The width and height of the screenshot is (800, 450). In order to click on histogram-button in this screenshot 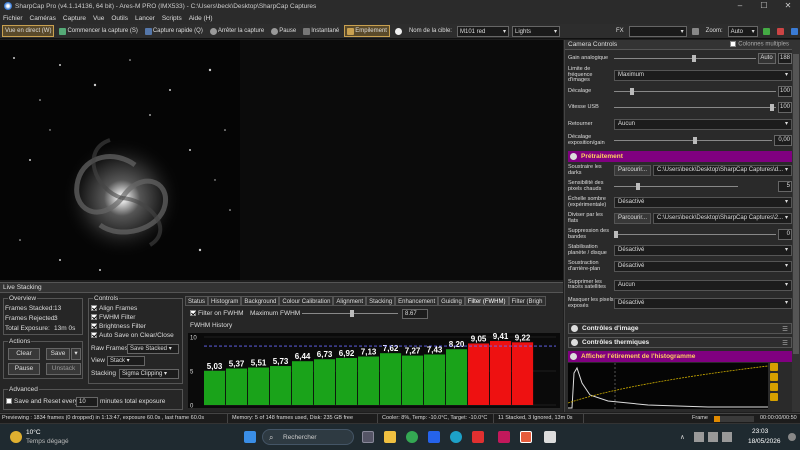, I will do `click(766, 31)`.